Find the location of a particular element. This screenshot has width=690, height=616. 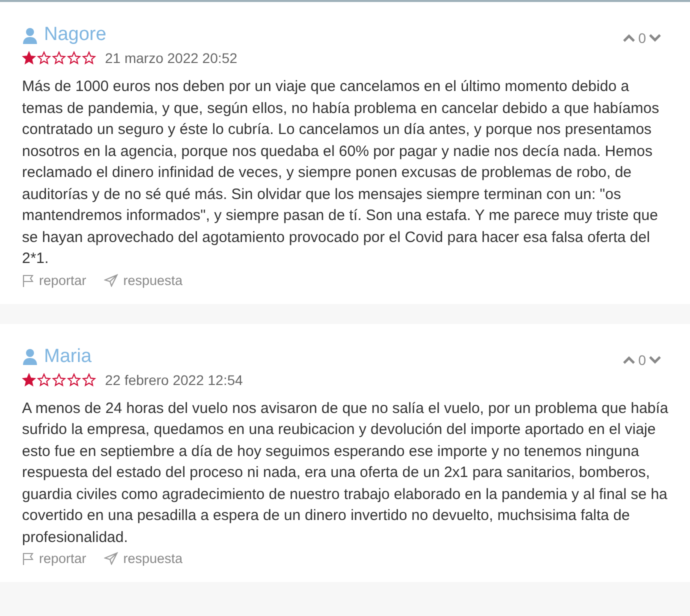

review-date: 21 marzo 2022 20:52 is located at coordinates (171, 58).